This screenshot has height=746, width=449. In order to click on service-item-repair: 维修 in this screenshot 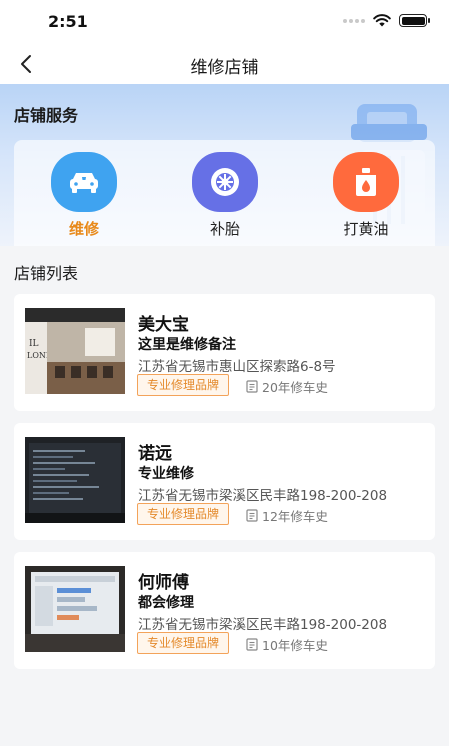, I will do `click(84, 195)`.